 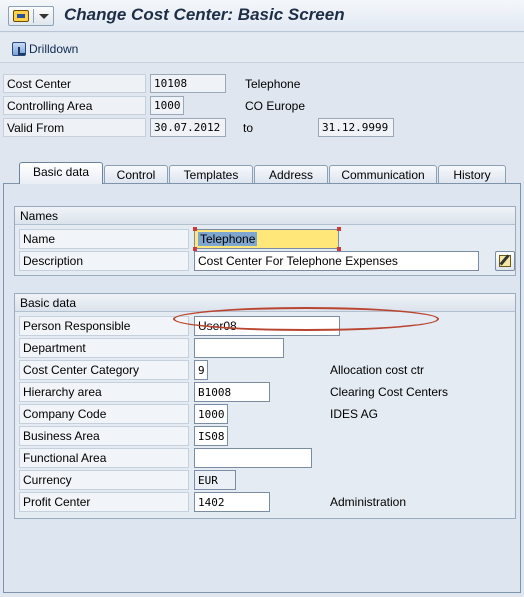 I want to click on cost-center-desc: Telephone, so click(x=273, y=84).